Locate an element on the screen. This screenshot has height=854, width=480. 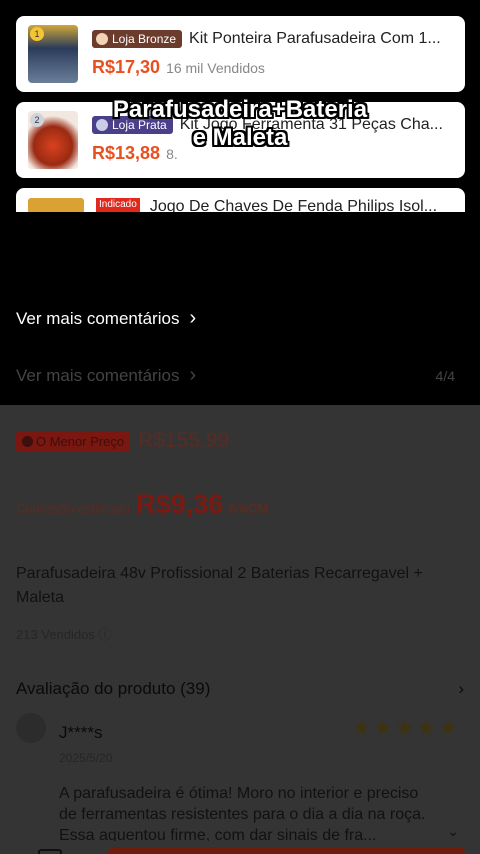
store-badge: Loja Bronze is located at coordinates (137, 39).